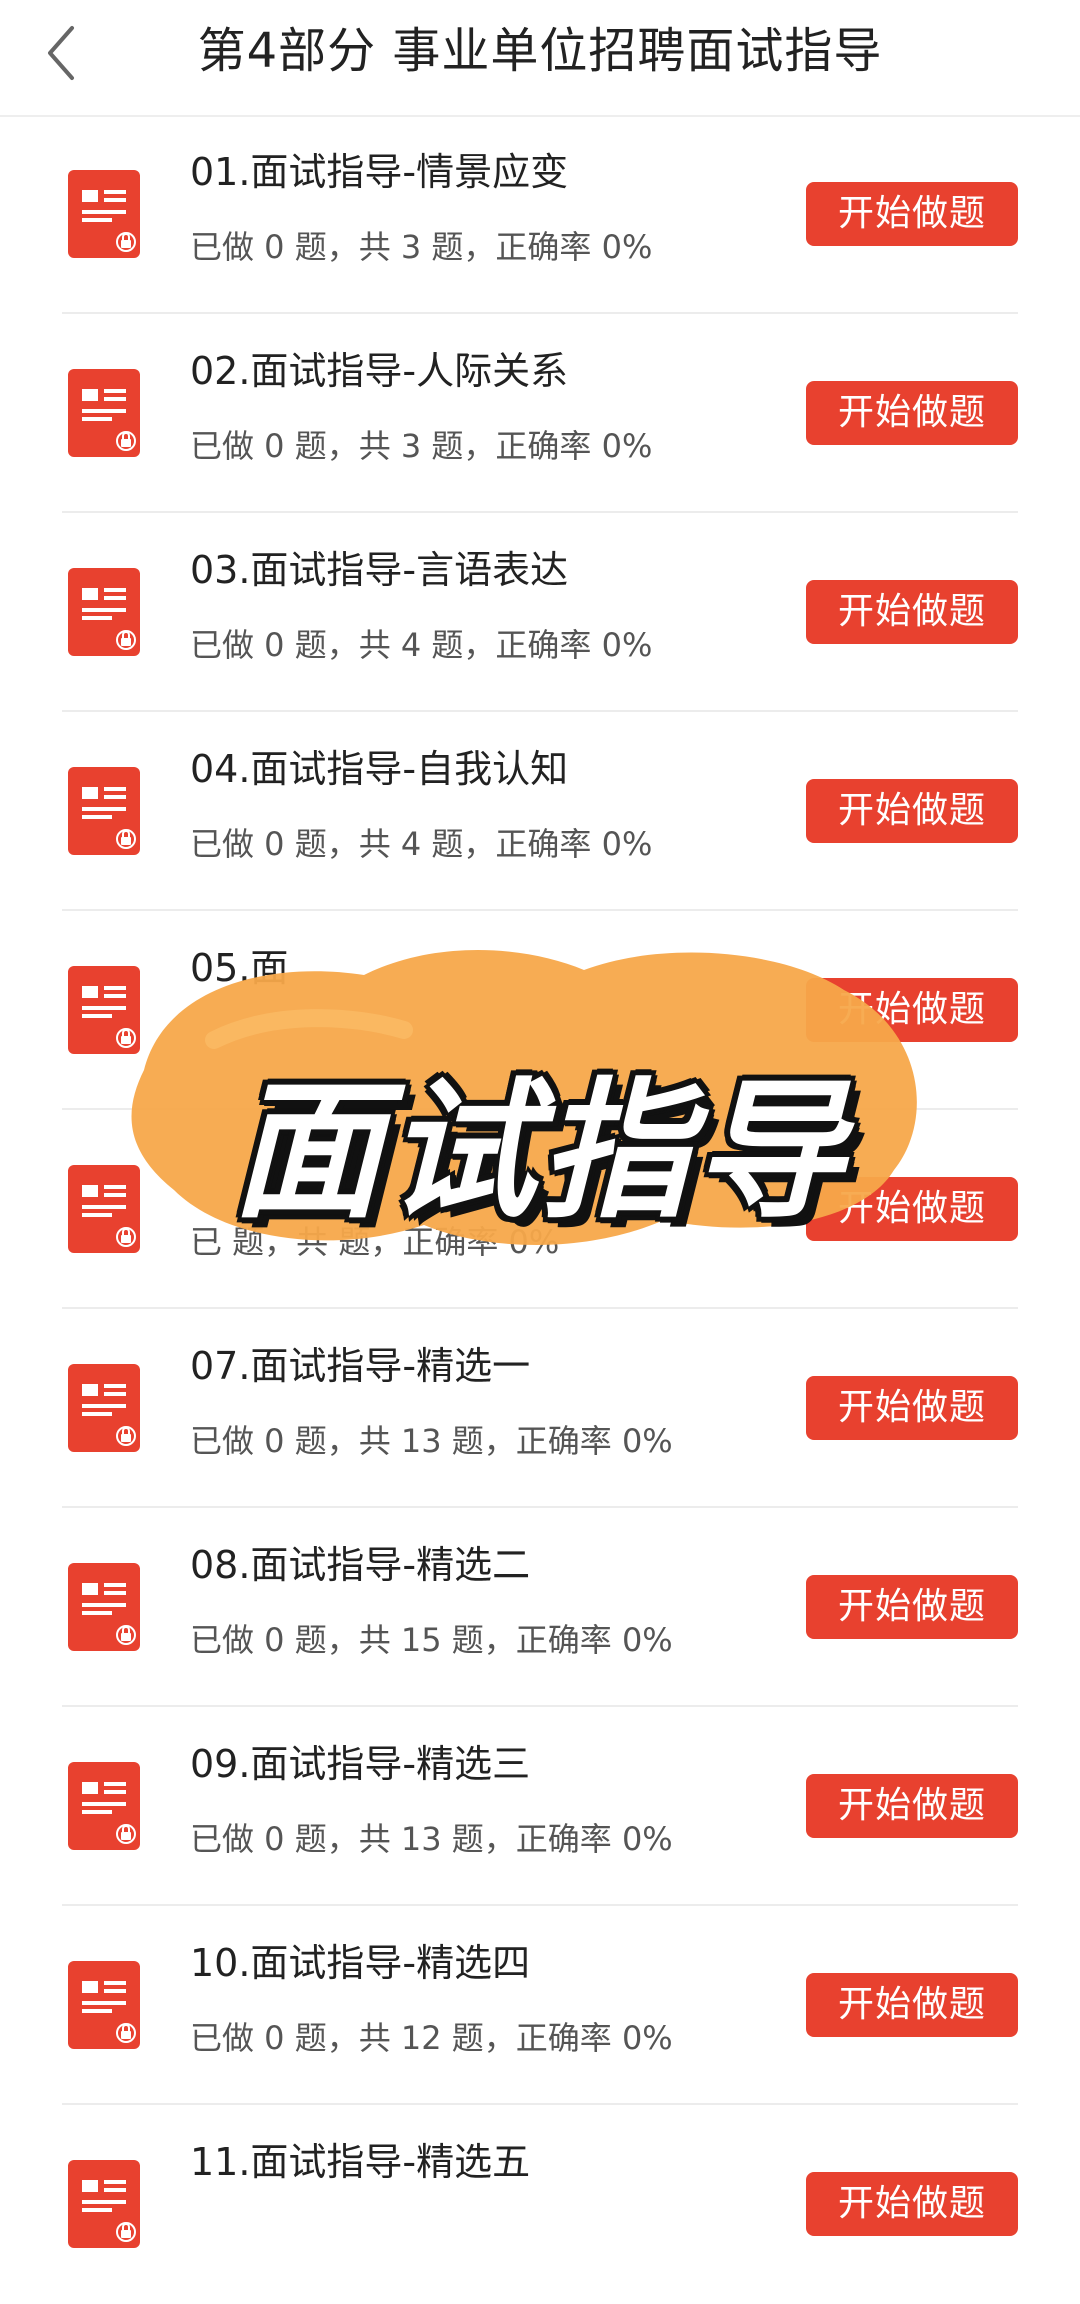 The image size is (1080, 2304). Describe the element at coordinates (379, 769) in the screenshot. I see `item-title: 04.面试指导-自我认知` at that location.